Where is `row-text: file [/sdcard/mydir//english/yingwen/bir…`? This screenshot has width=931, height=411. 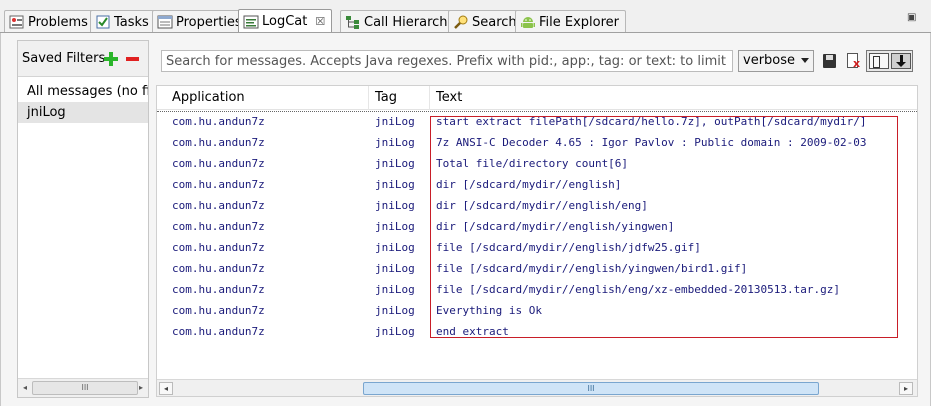
row-text: file [/sdcard/mydir//english/yingwen/bir… is located at coordinates (592, 268).